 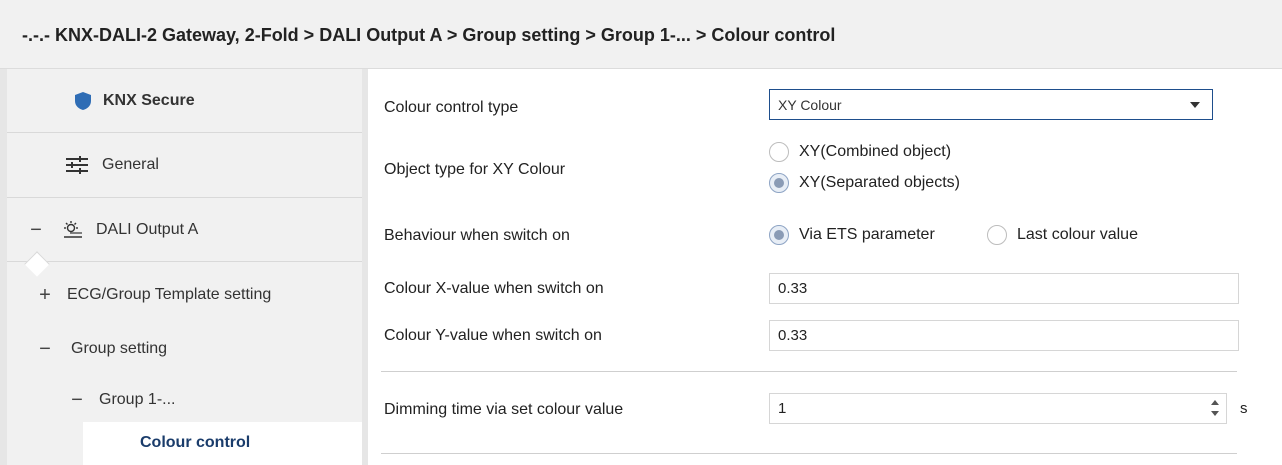 What do you see at coordinates (1004, 288) in the screenshot?
I see `colour-x-input: 0.33` at bounding box center [1004, 288].